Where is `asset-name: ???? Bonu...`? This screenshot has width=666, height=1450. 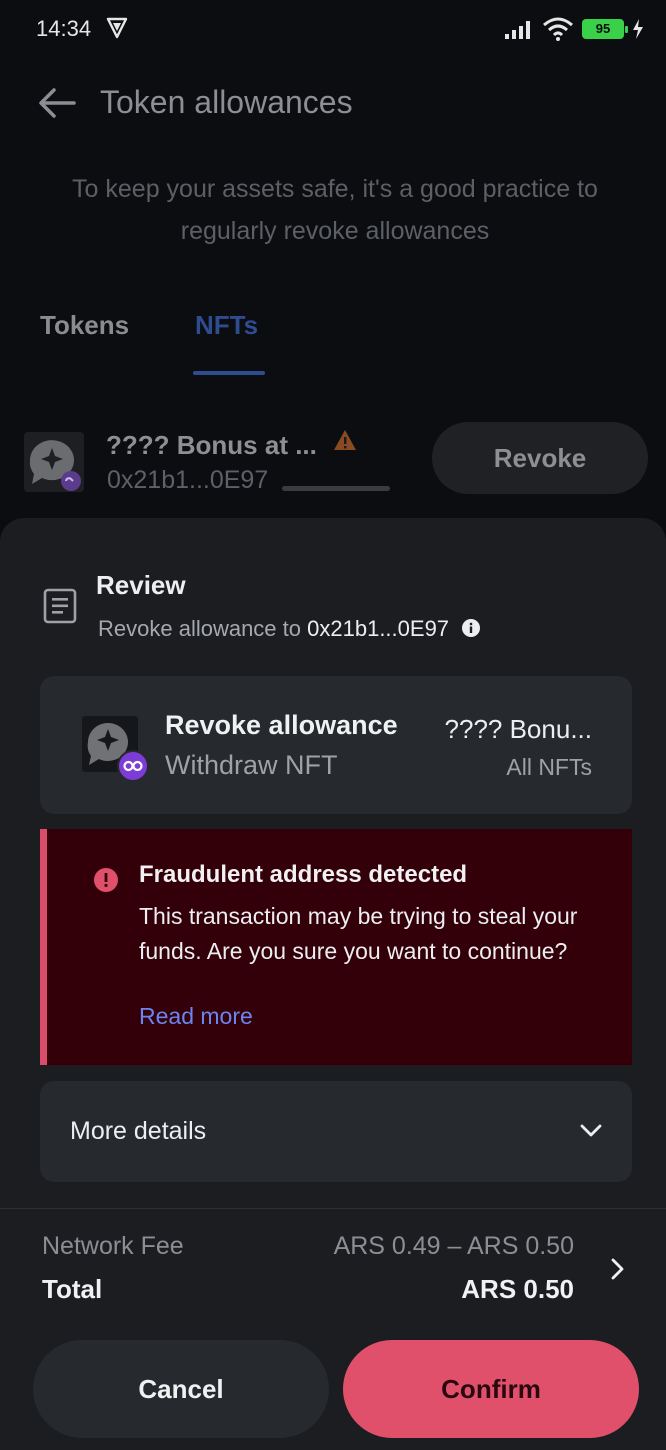 asset-name: ???? Bonu... is located at coordinates (518, 729).